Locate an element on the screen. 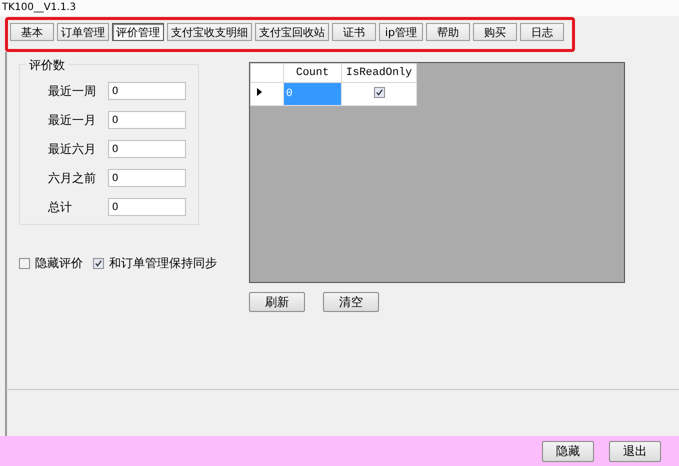  current-row-icon is located at coordinates (259, 92).